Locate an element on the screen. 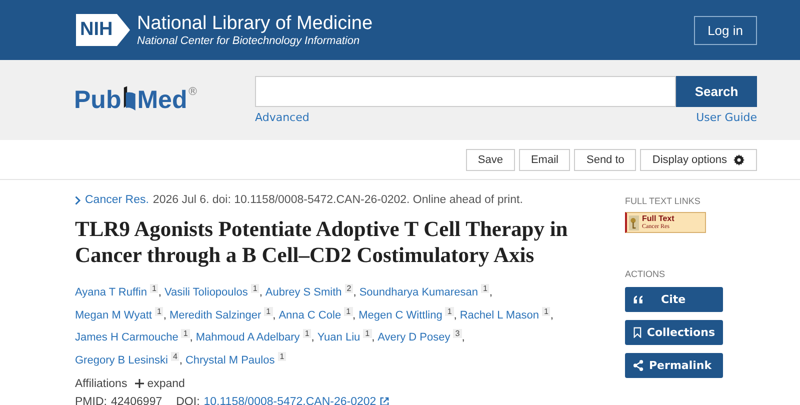  chevron-icon is located at coordinates (78, 200).